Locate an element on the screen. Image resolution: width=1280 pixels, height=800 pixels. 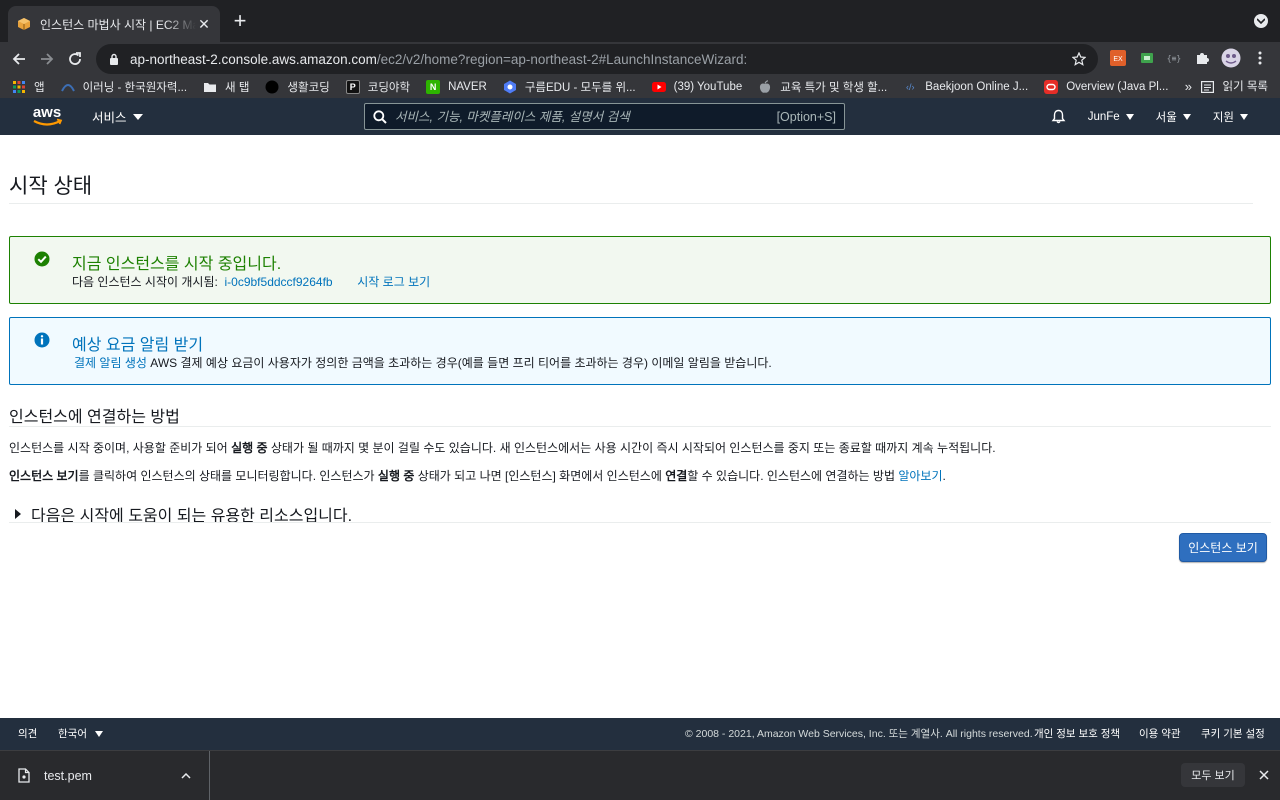
bookmark-coding-yahak: P 코딩야학 is located at coordinates (377, 87).